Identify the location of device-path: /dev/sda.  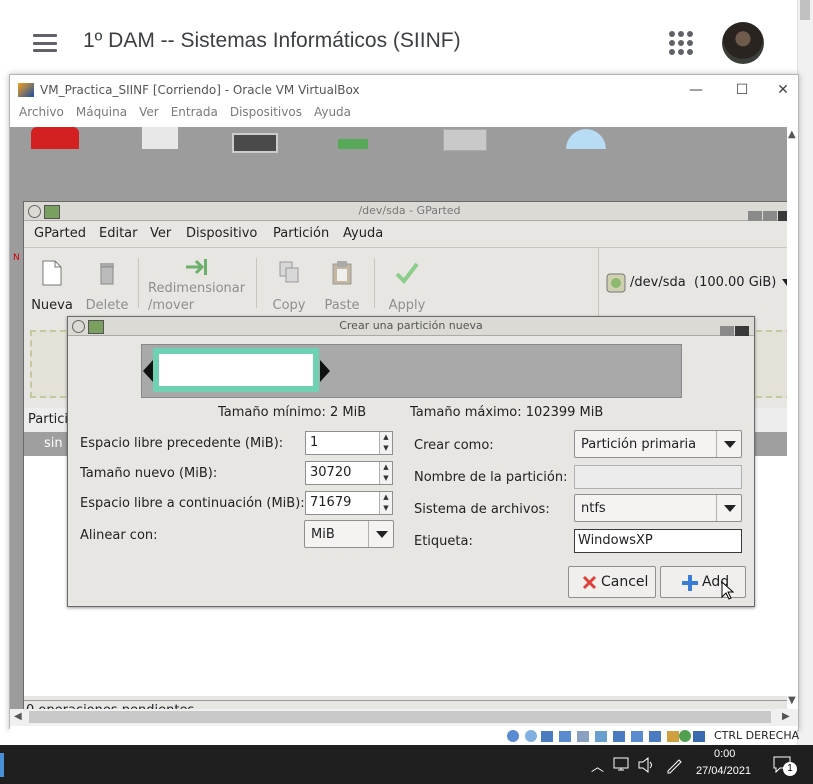
(658, 282).